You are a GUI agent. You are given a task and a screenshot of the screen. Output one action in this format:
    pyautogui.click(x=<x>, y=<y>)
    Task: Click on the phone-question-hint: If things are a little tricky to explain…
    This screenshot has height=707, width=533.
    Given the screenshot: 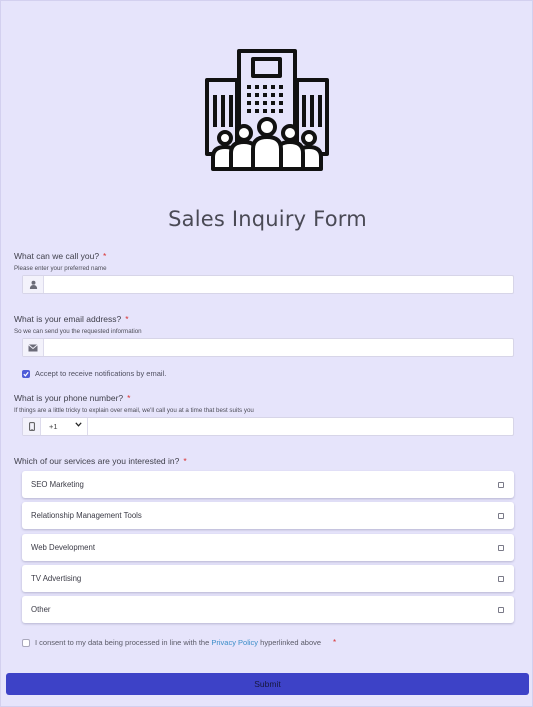 What is the action you would take?
    pyautogui.click(x=134, y=410)
    